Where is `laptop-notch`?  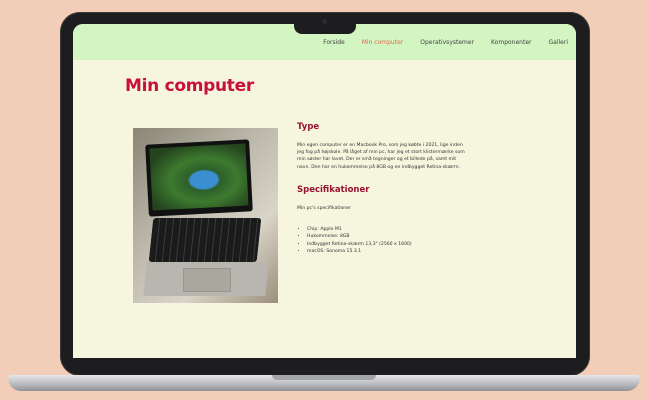 laptop-notch is located at coordinates (325, 24).